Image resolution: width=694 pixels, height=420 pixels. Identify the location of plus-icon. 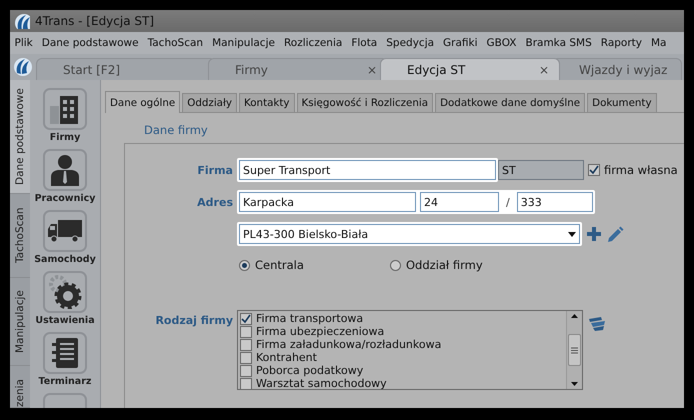
(594, 234).